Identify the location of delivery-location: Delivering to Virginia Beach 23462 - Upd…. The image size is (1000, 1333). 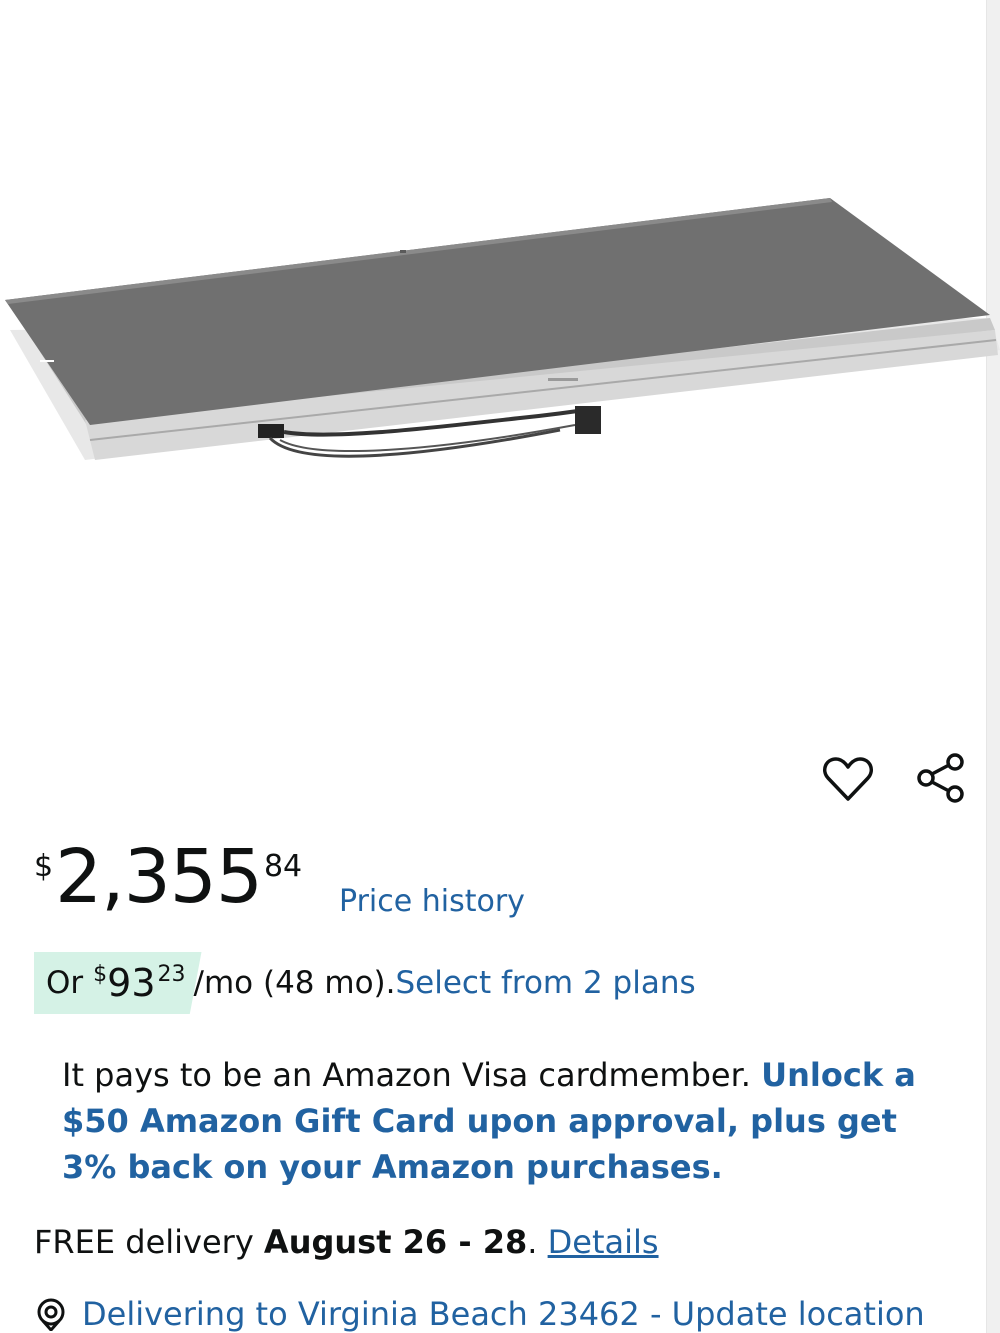
(479, 1312).